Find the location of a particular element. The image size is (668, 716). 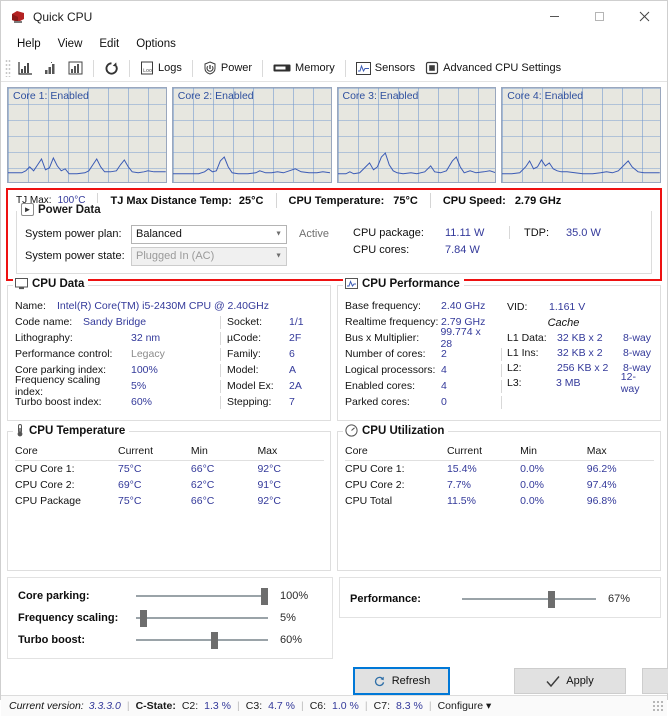

core-graph-3: Core 3: Enabled is located at coordinates (416, 135).